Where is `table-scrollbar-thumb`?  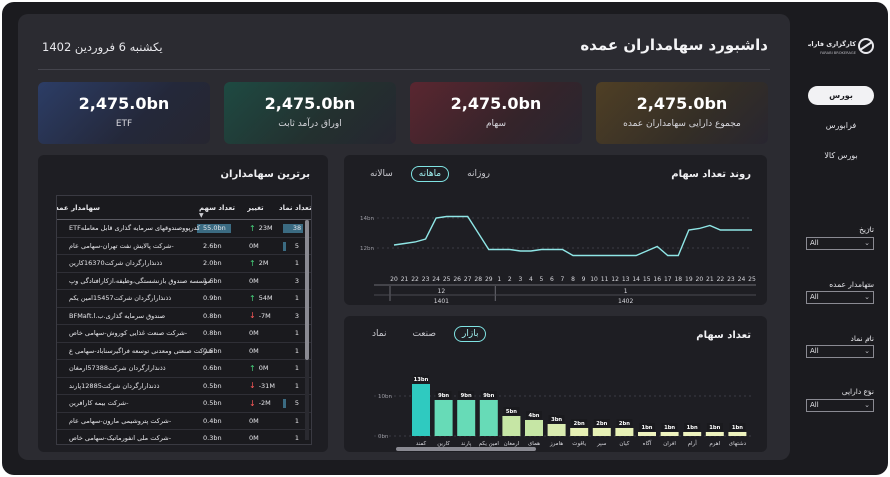
table-scrollbar-thumb is located at coordinates (307, 290).